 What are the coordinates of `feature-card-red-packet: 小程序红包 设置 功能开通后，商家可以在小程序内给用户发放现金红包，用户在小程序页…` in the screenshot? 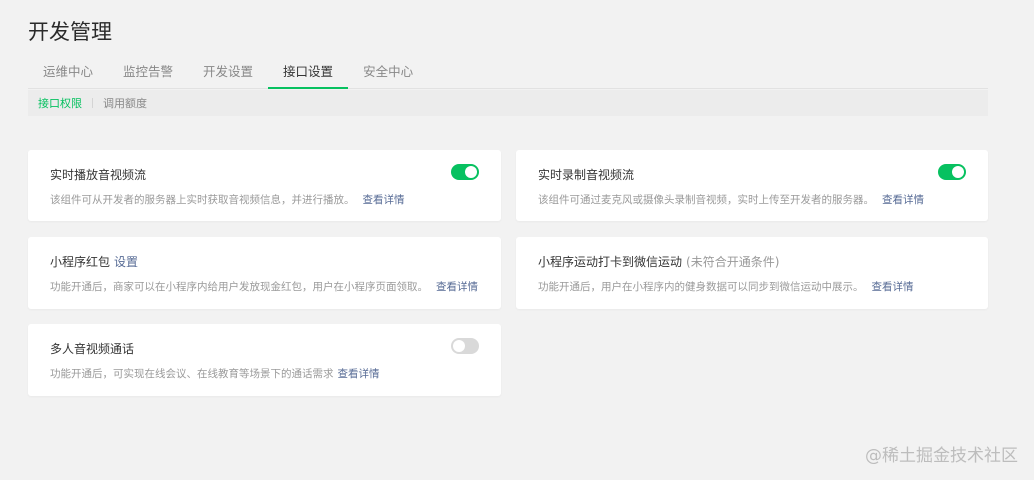 It's located at (264, 273).